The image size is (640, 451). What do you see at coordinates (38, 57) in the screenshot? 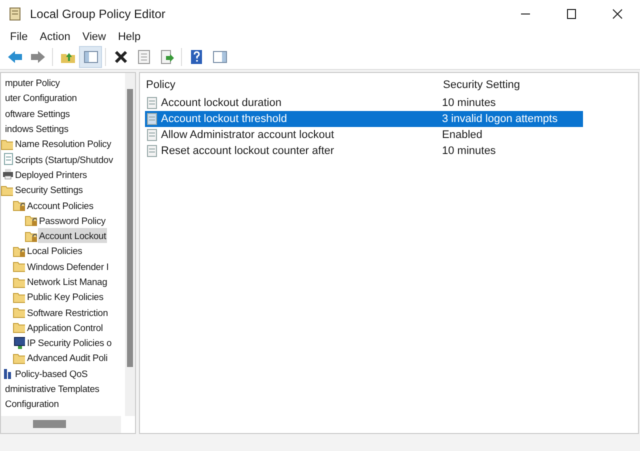
I see `forward-arrow-icon` at bounding box center [38, 57].